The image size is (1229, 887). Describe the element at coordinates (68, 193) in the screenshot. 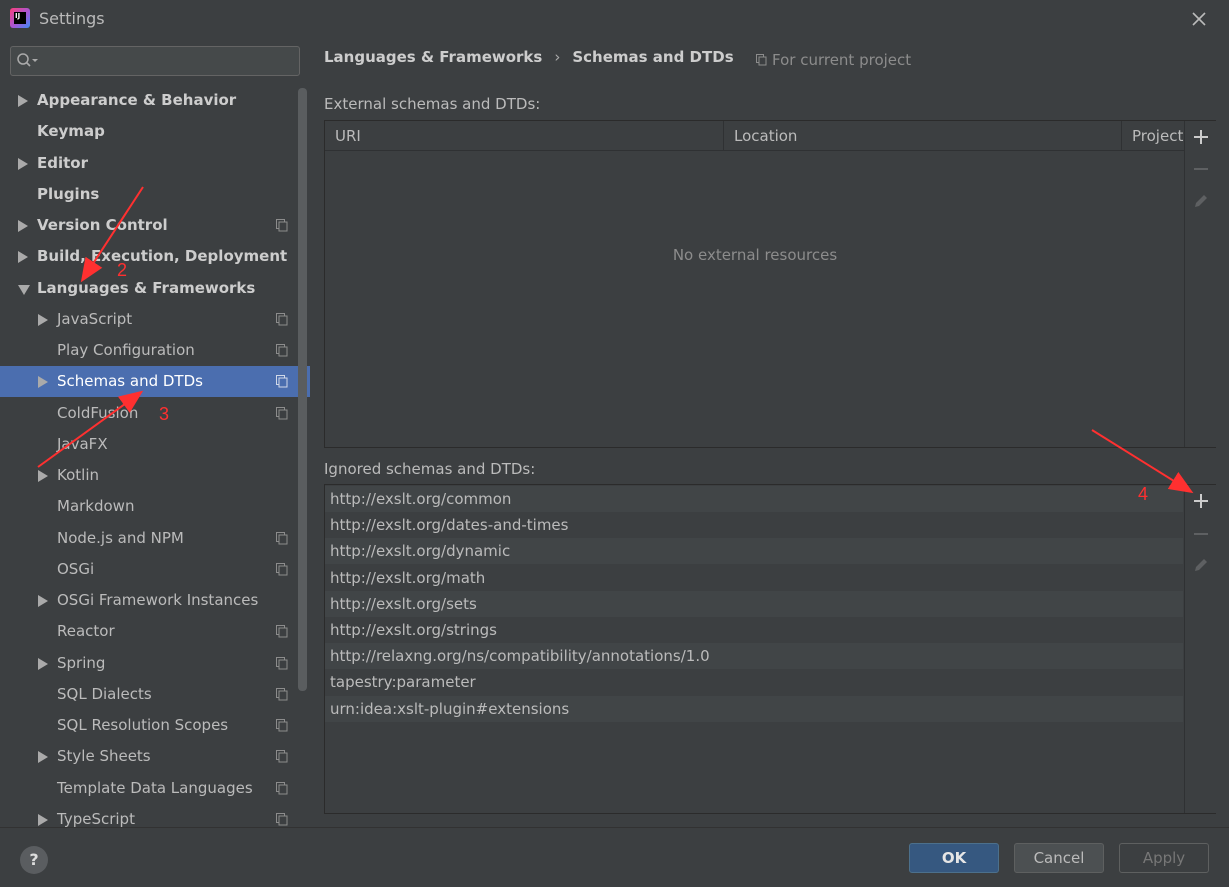

I see `sidebar-item-label: Plugins` at that location.